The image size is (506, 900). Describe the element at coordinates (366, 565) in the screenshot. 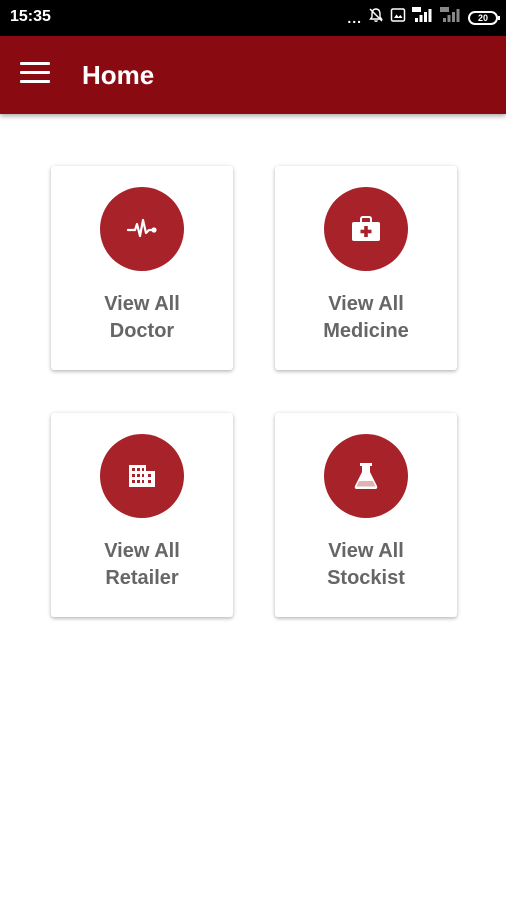

I see `card-label: View All Stockist` at that location.